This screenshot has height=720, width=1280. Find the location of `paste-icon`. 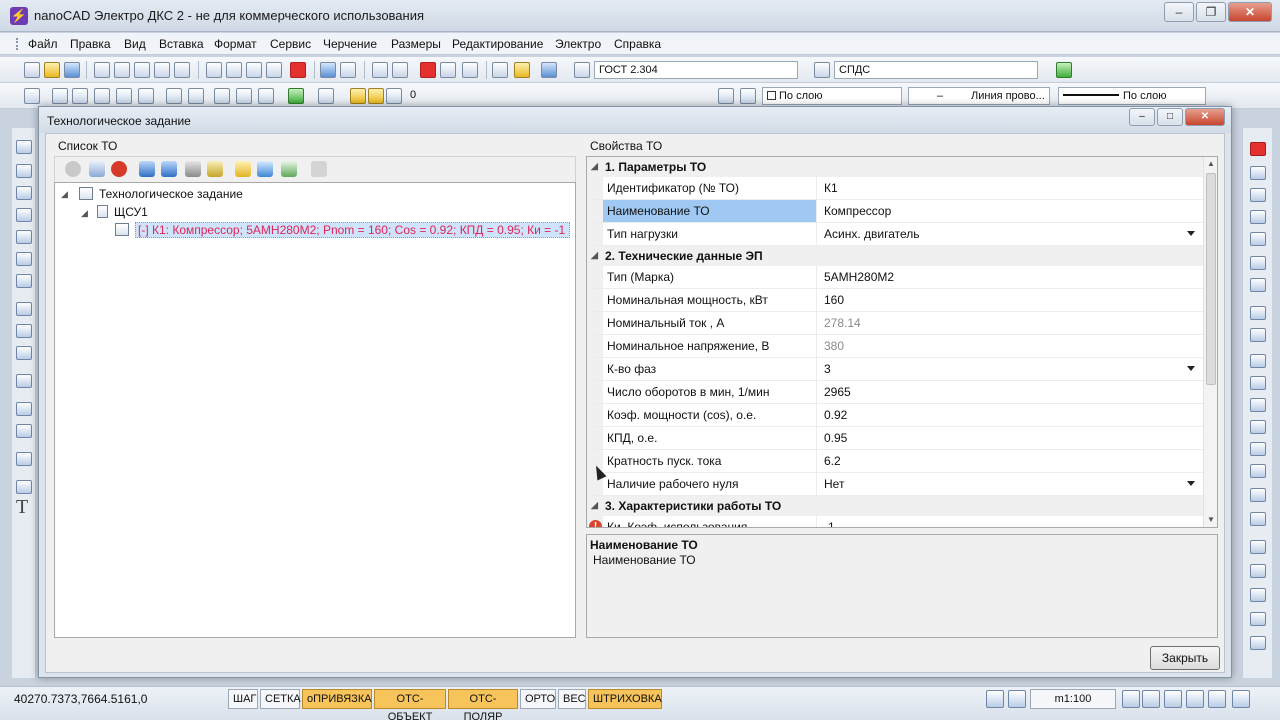

paste-icon is located at coordinates (254, 70).